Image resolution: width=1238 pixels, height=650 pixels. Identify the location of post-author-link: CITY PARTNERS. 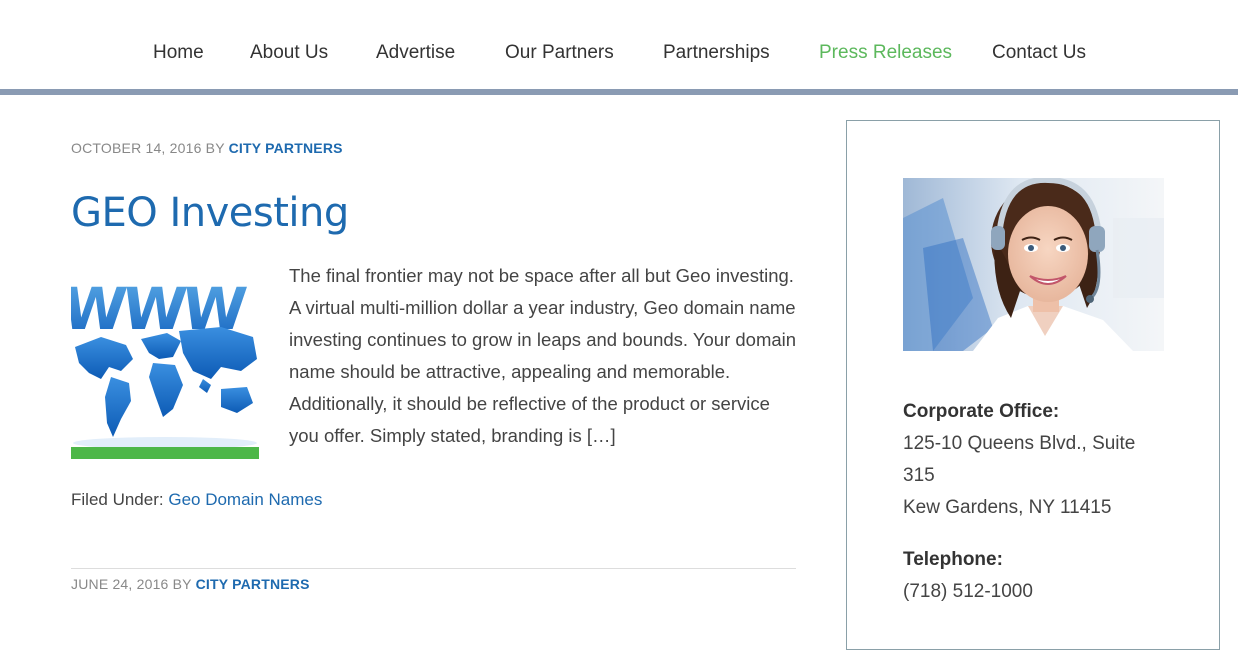
(286, 148).